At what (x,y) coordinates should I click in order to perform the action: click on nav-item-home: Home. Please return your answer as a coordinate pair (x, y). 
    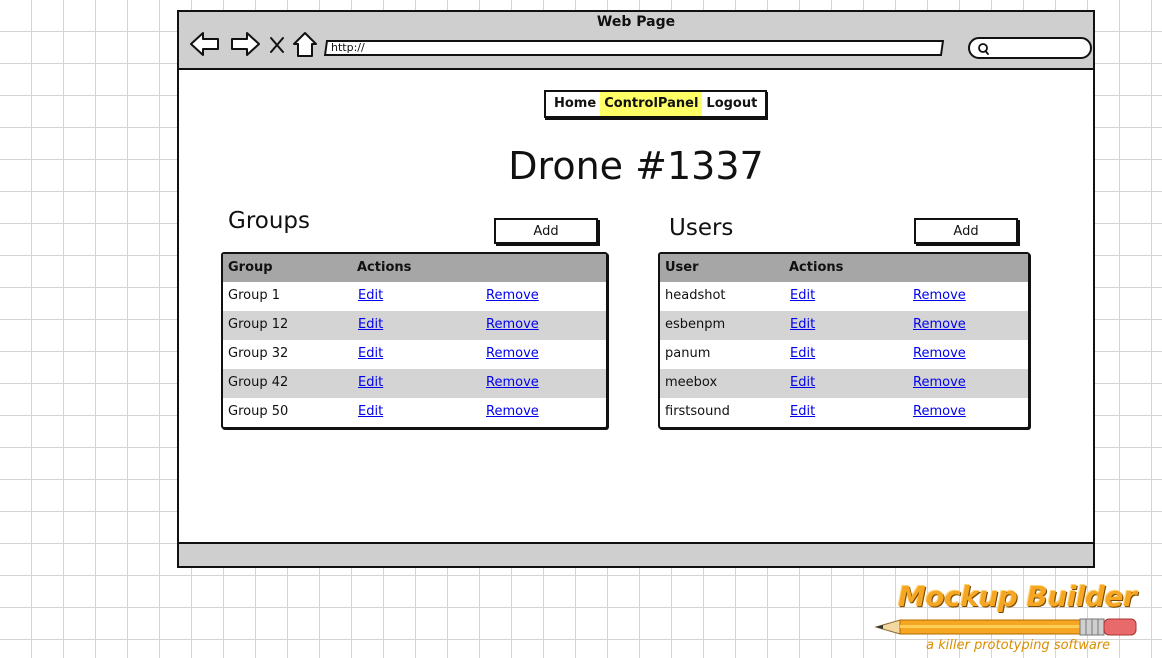
    Looking at the image, I should click on (573, 104).